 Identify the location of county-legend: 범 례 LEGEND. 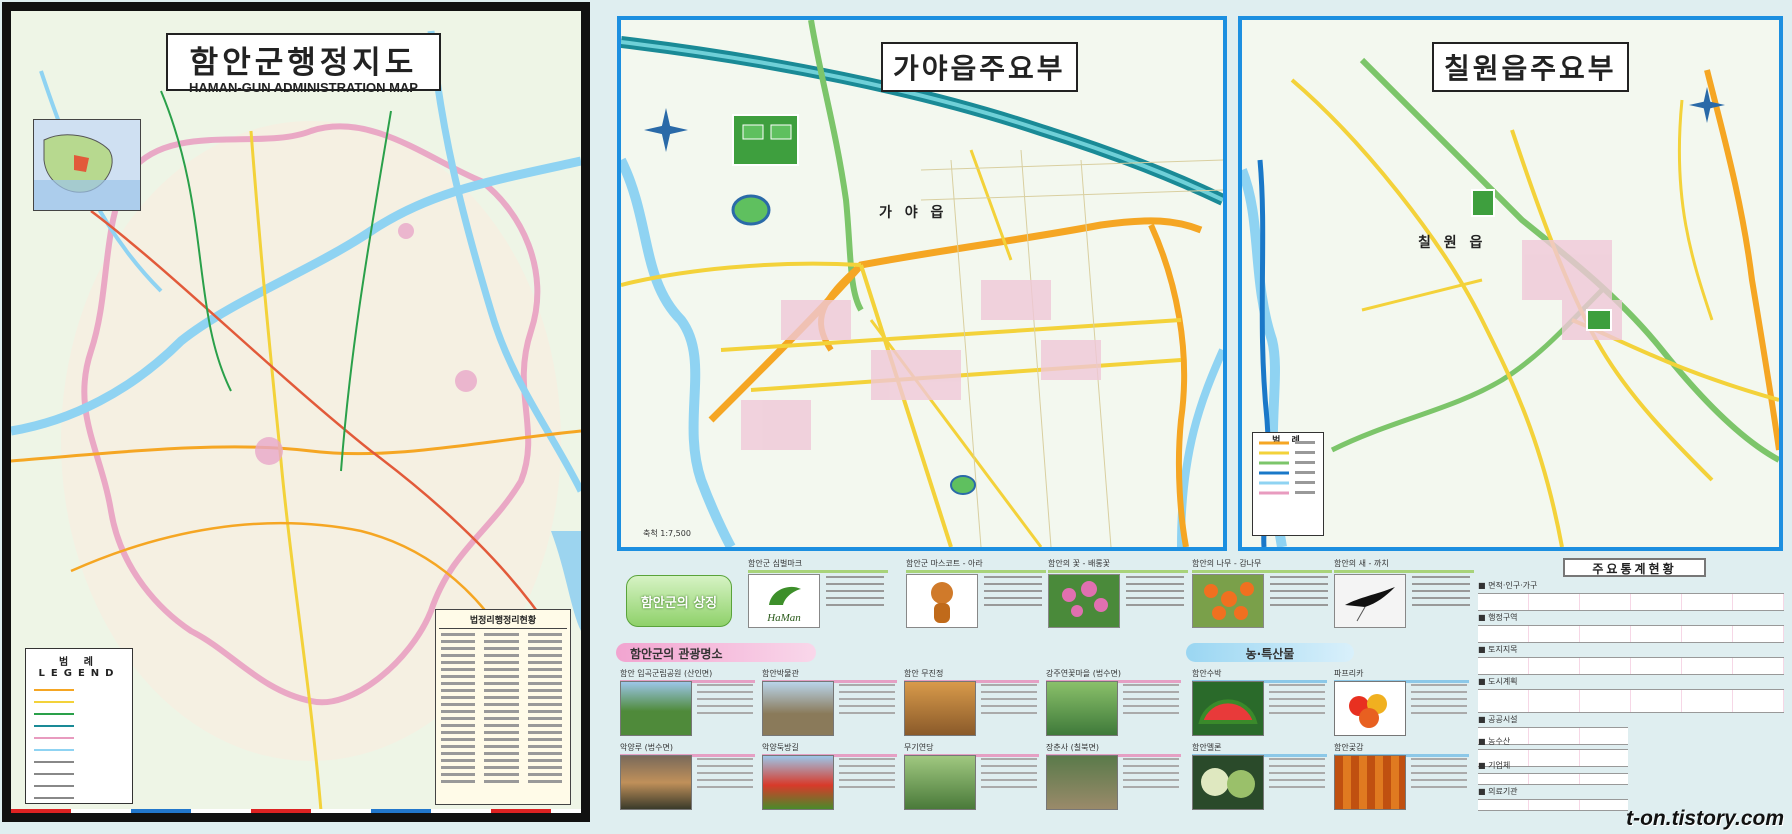
(79, 729).